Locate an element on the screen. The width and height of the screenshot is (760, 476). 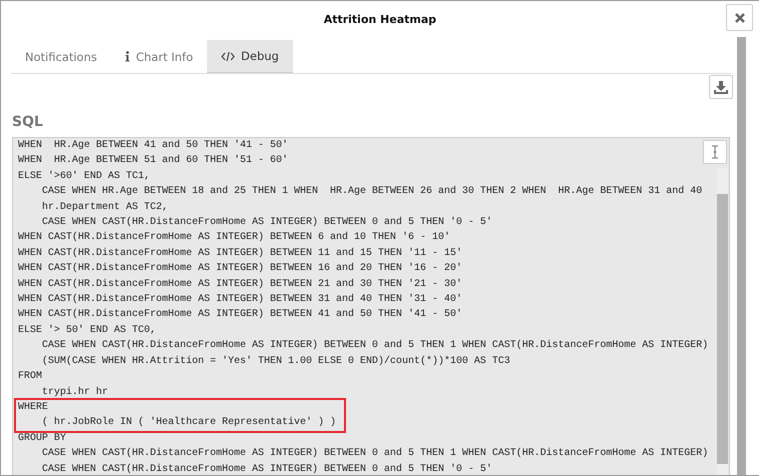
code-line: WHEN CAST(HR.DistanceFromHome AS INTEGER) BETWEEN 16 and 20 THEN '16 - 20' is located at coordinates (240, 269).